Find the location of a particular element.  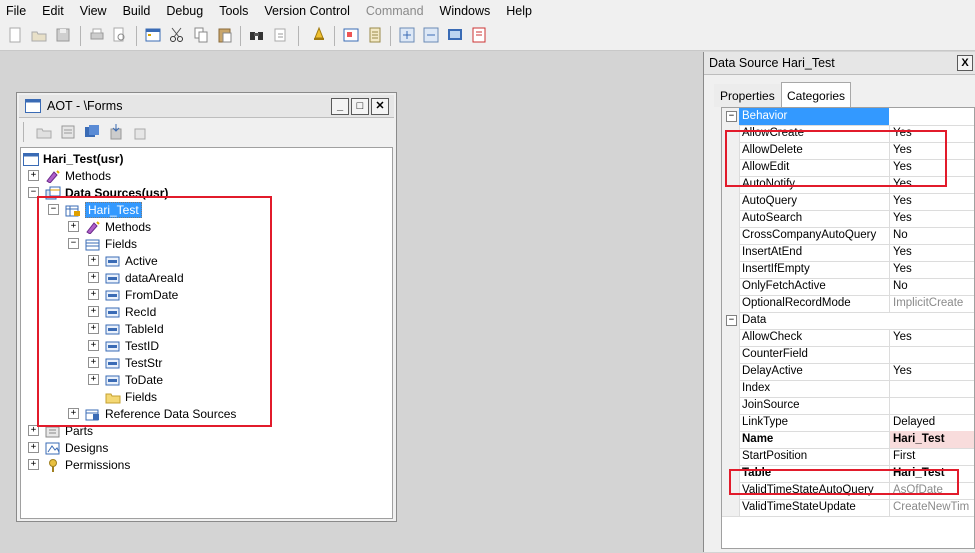

tree-node: + RecId is located at coordinates (122, 311).